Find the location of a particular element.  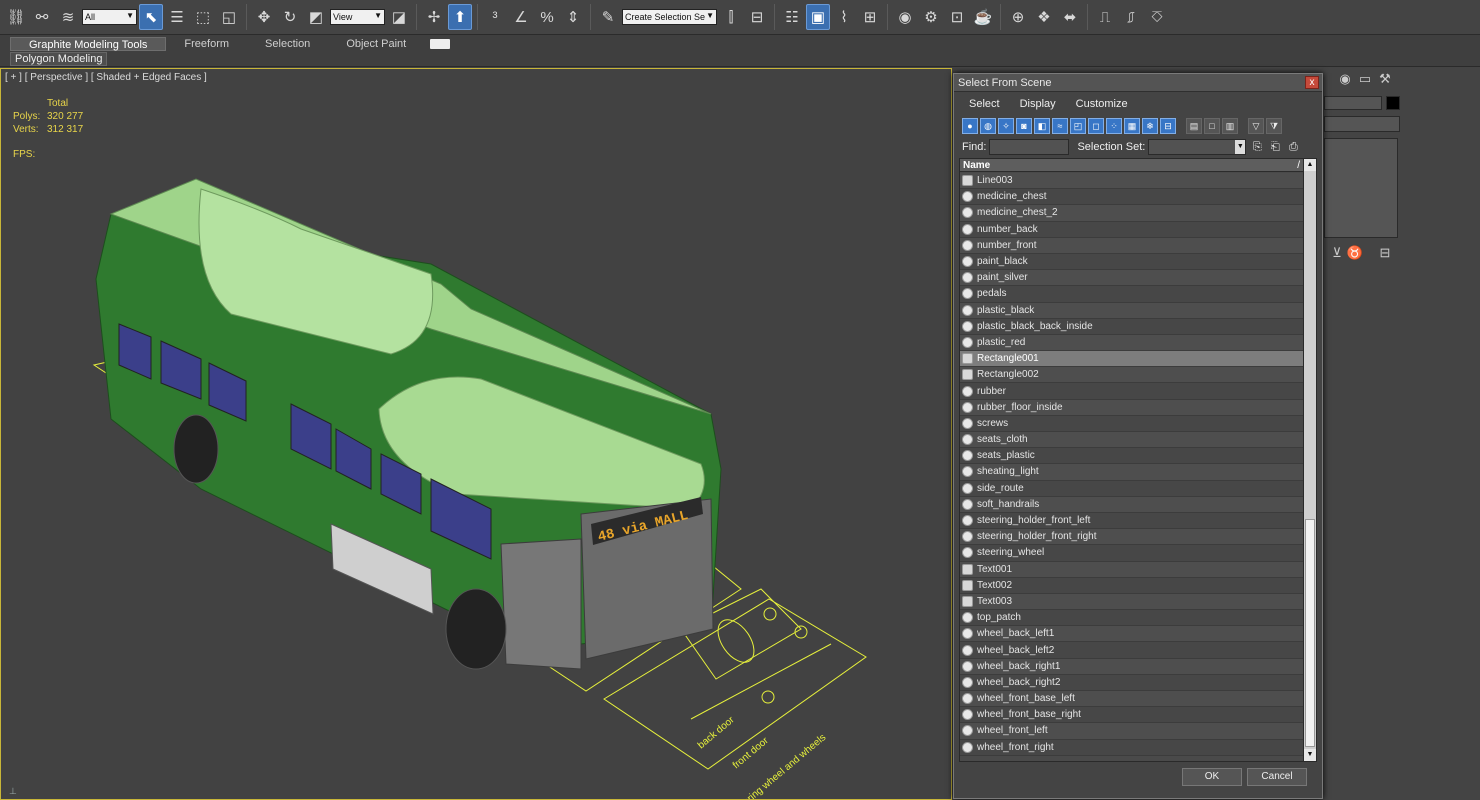

list-item: wheel_front_base_right is located at coordinates (1132, 715).